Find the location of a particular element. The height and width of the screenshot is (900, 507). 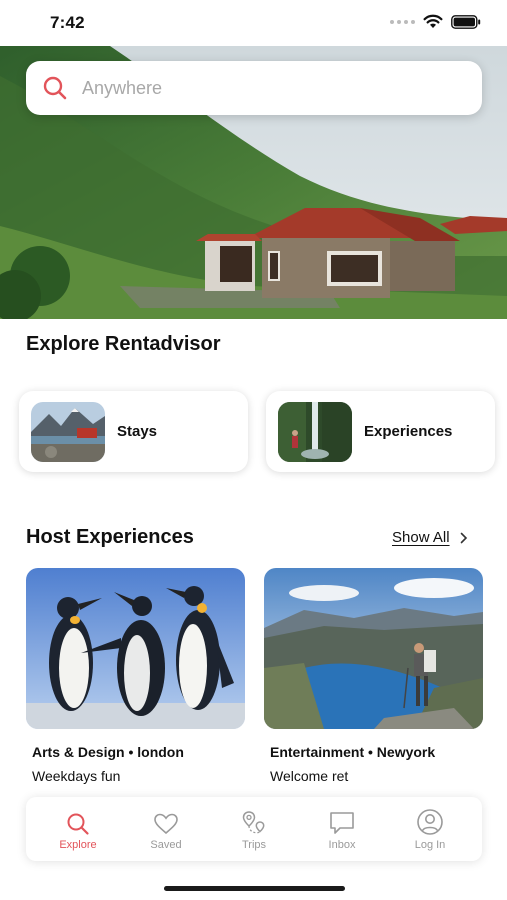

bottom-tab-bar: Explore Saved Trips Inbox Log In is located at coordinates (254, 829).